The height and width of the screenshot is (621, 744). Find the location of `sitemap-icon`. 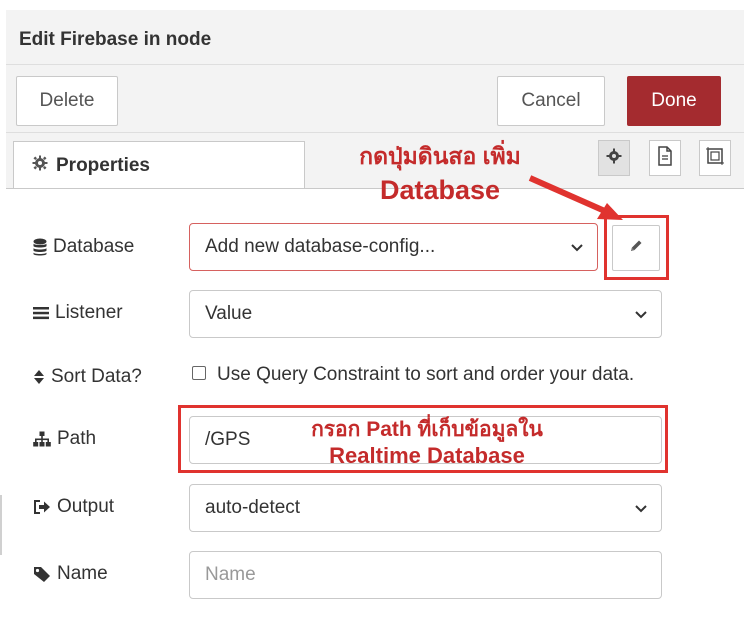

sitemap-icon is located at coordinates (42, 439).